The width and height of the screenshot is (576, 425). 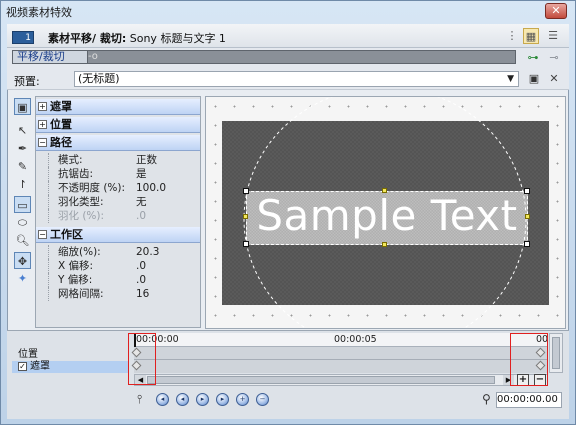 What do you see at coordinates (61, 124) in the screenshot?
I see `group-position-label: 位置` at bounding box center [61, 124].